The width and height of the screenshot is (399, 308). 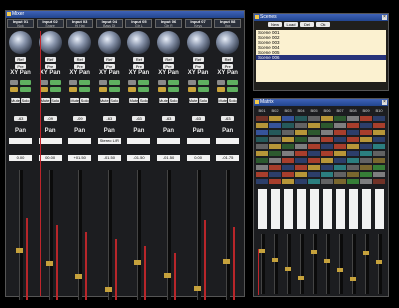 I want to click on fader-handle, so click(x=79, y=276).